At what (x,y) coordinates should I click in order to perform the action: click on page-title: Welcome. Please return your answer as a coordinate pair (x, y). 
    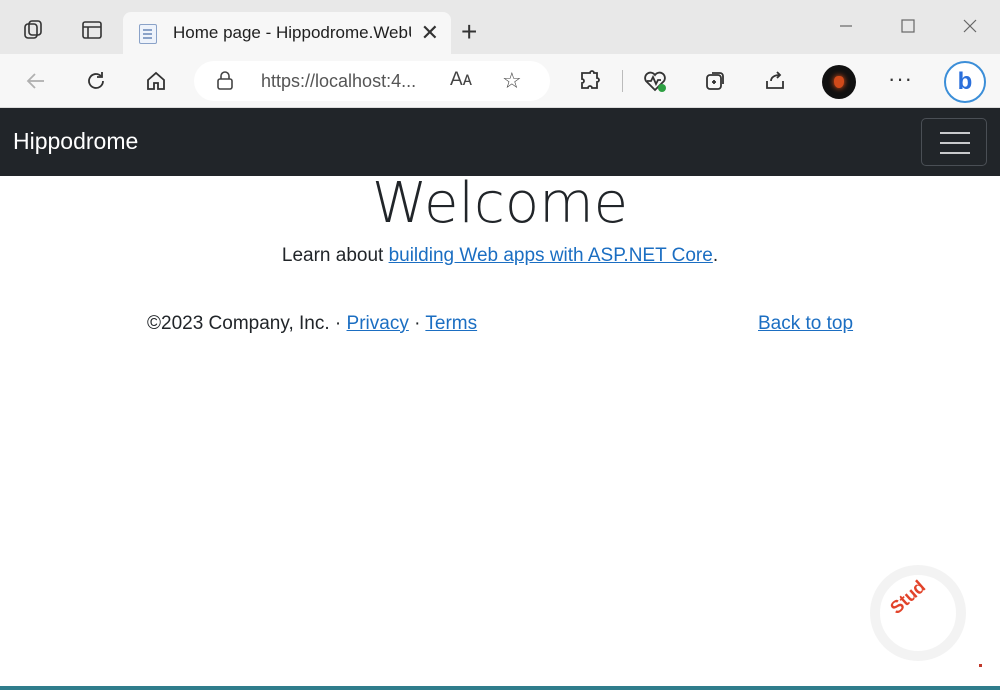
    Looking at the image, I should click on (500, 203).